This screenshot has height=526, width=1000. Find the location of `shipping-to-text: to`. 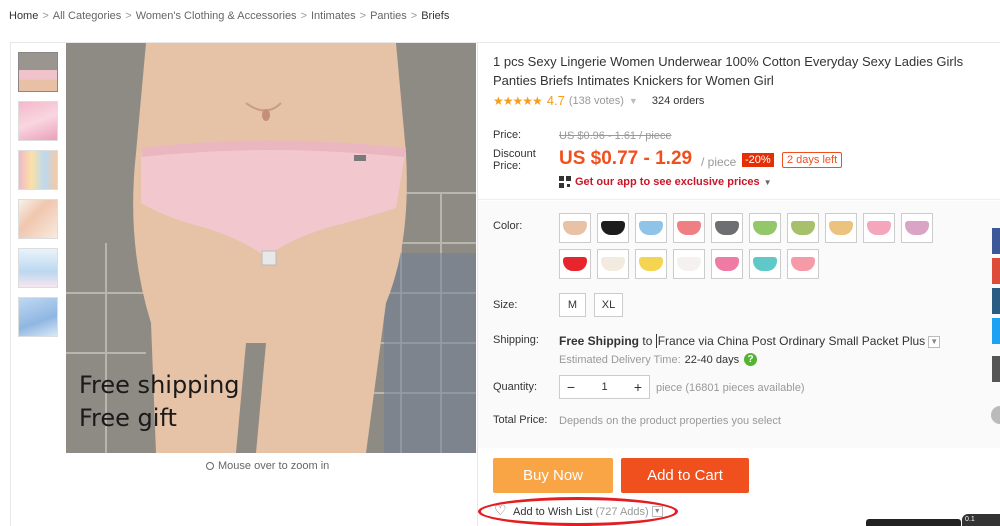

shipping-to-text: to is located at coordinates (647, 341).